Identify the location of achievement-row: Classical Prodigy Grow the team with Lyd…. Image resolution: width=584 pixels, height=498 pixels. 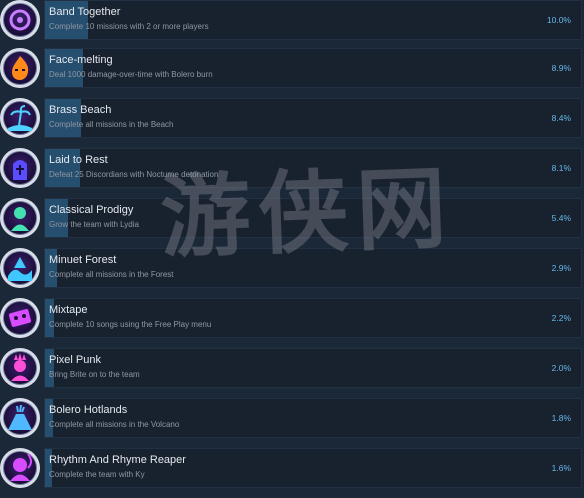
(292, 223).